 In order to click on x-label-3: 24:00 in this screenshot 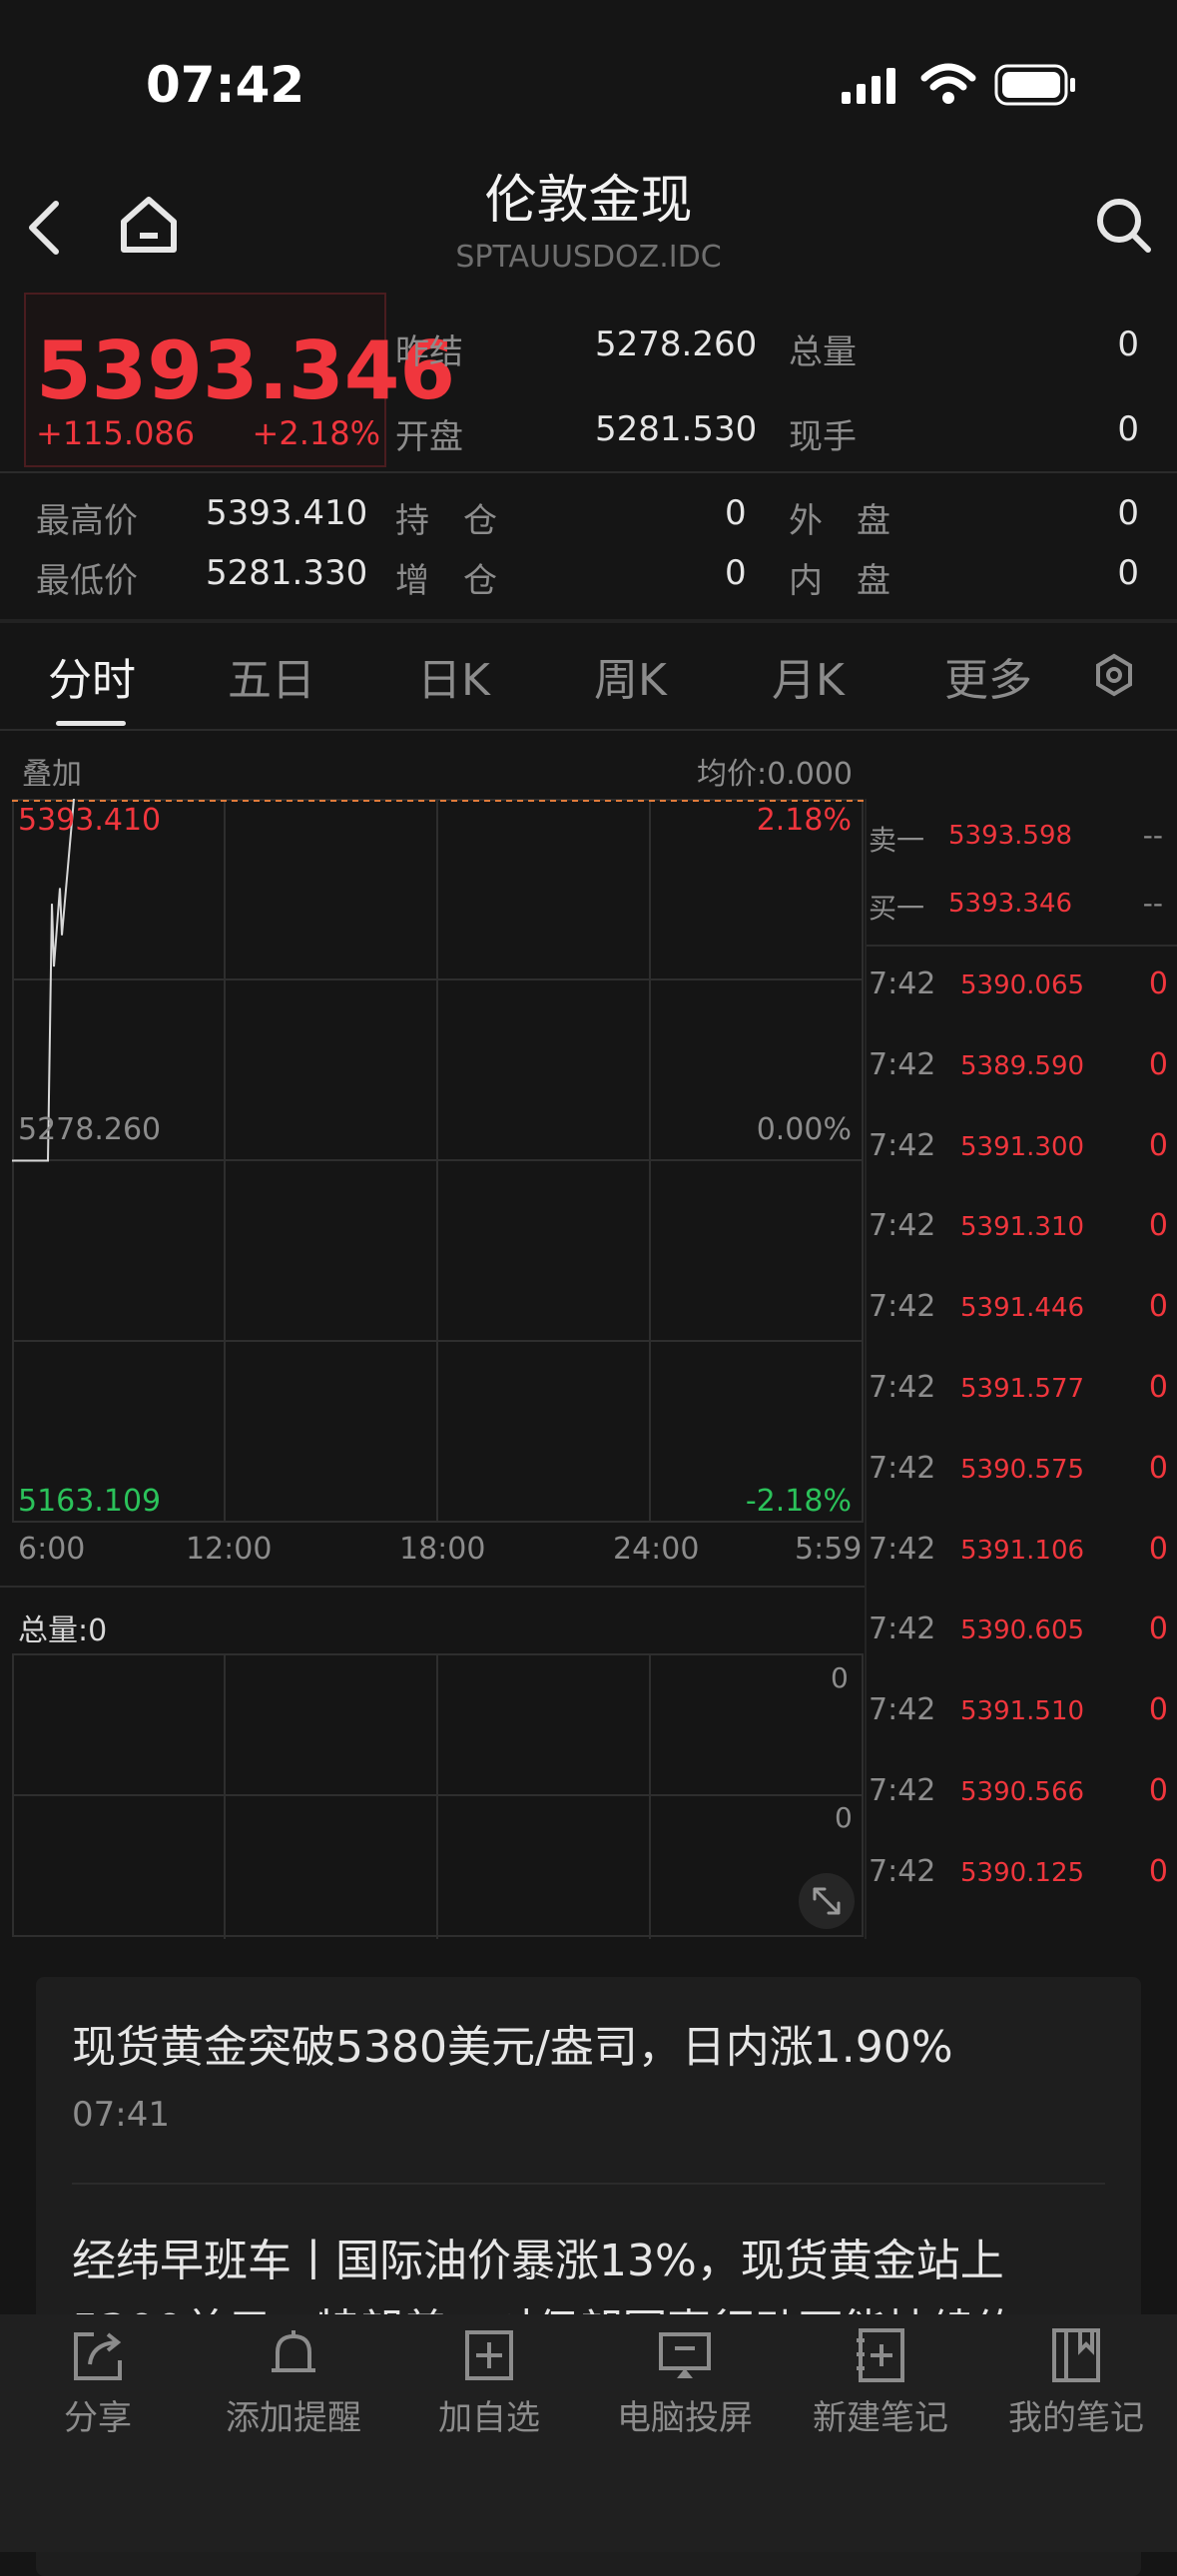, I will do `click(657, 1549)`.